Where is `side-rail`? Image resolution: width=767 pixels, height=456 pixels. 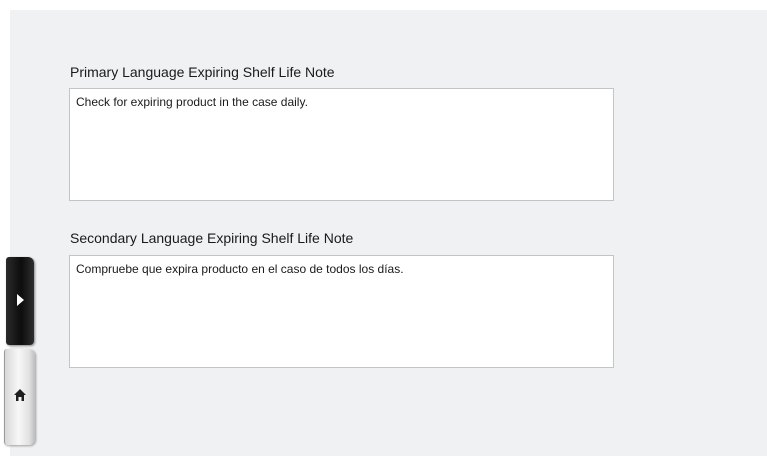 side-rail is located at coordinates (18, 352).